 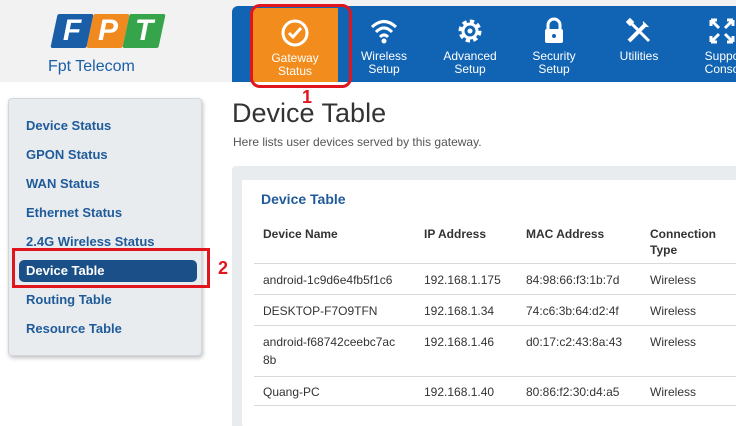 What do you see at coordinates (108, 30) in the screenshot?
I see `logo-tiles: F P T` at bounding box center [108, 30].